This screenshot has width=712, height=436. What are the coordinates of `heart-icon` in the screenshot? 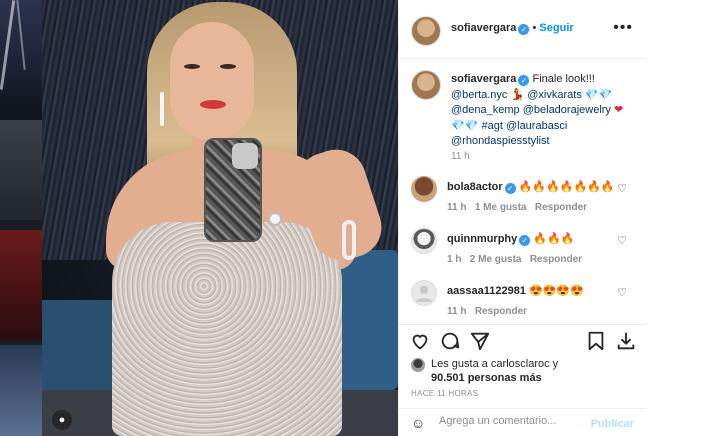 It's located at (420, 341).